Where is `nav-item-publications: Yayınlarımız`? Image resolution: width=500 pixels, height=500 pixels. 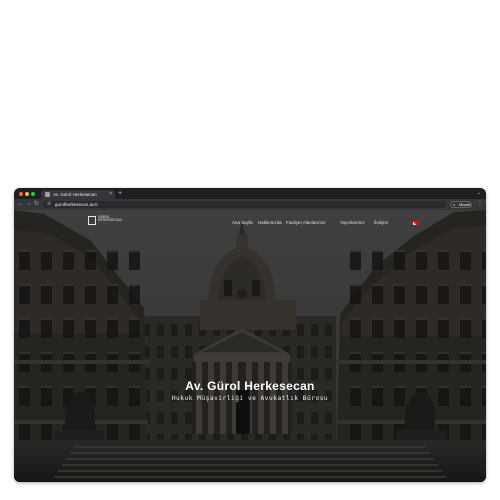
nav-item-publications: Yayınlarımız is located at coordinates (352, 223).